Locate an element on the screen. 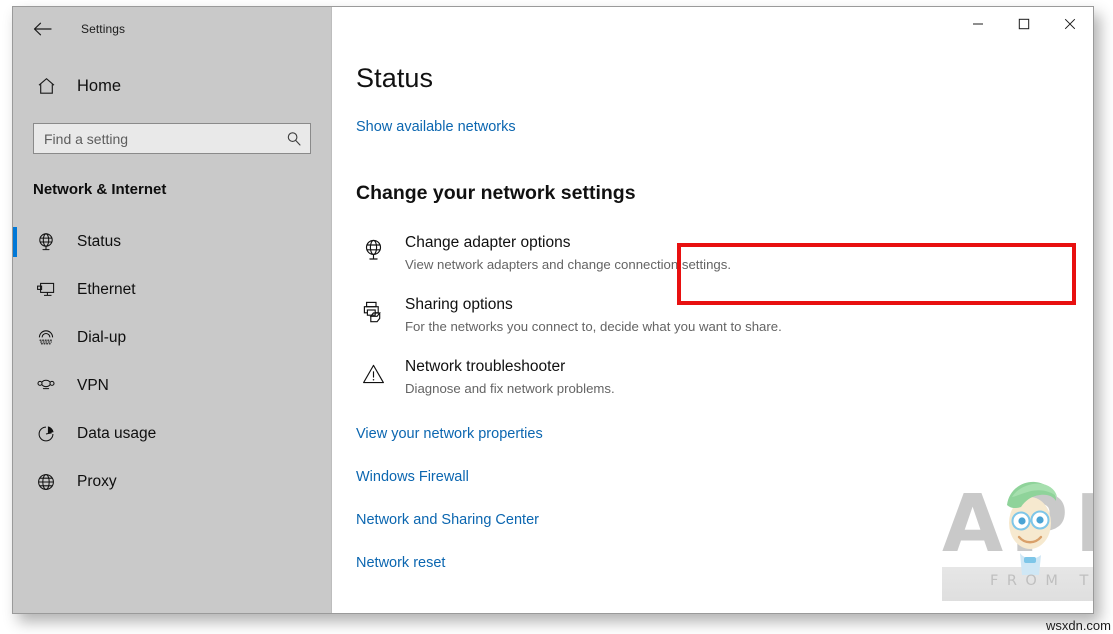  site-tag: wsxdn.com is located at coordinates (1078, 625).